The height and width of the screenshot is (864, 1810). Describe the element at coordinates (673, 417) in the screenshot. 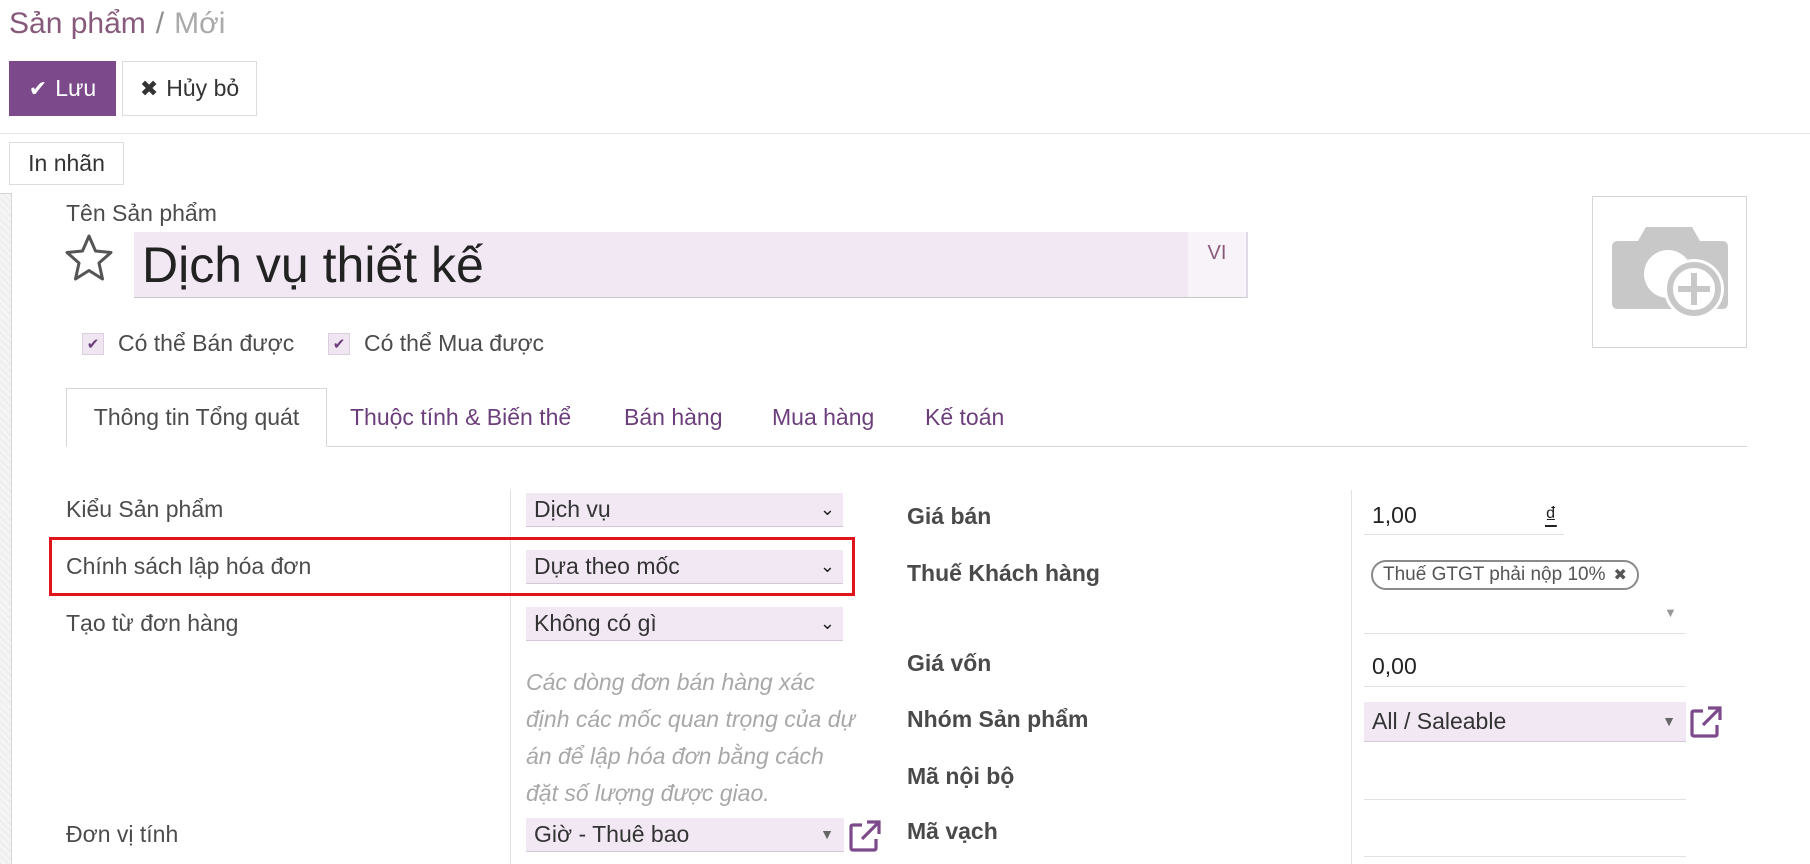

I see `tab-sales: Bán hàng` at that location.